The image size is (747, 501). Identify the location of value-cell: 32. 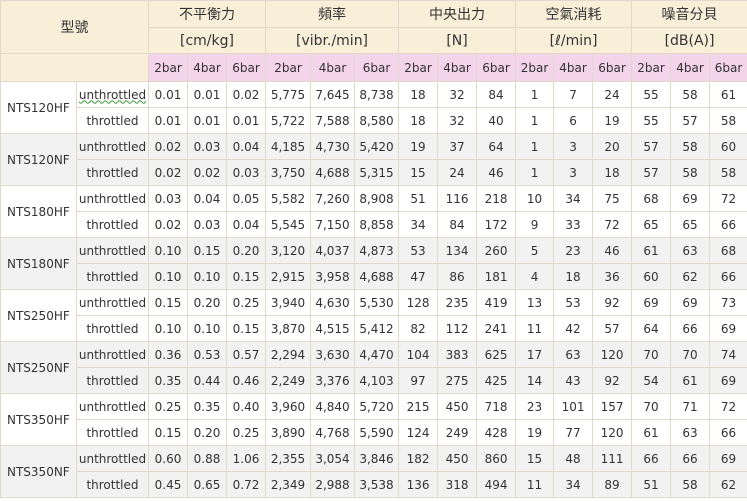
(457, 120).